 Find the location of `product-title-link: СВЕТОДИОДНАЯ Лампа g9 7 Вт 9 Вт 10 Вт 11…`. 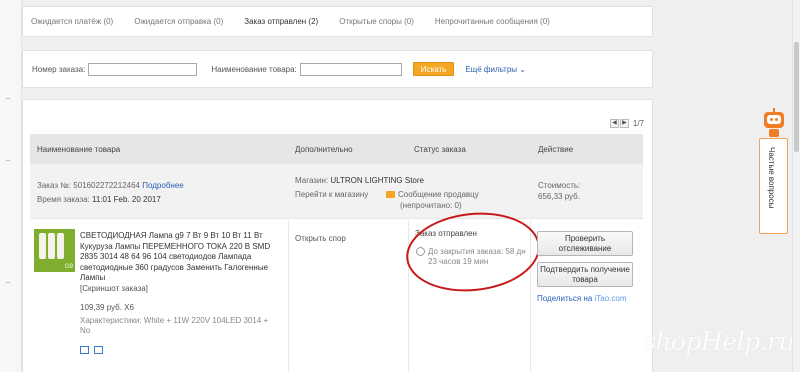

product-title-link: СВЕТОДИОДНАЯ Лампа g9 7 Вт 9 Вт 10 Вт 11… is located at coordinates (178, 257).